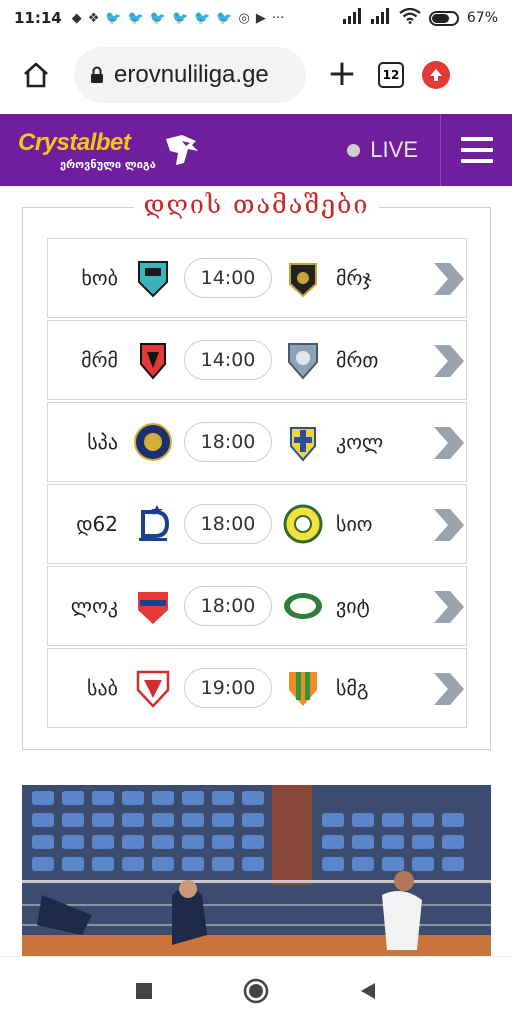  I want to click on away-team-name: ვიტ, so click(353, 606).